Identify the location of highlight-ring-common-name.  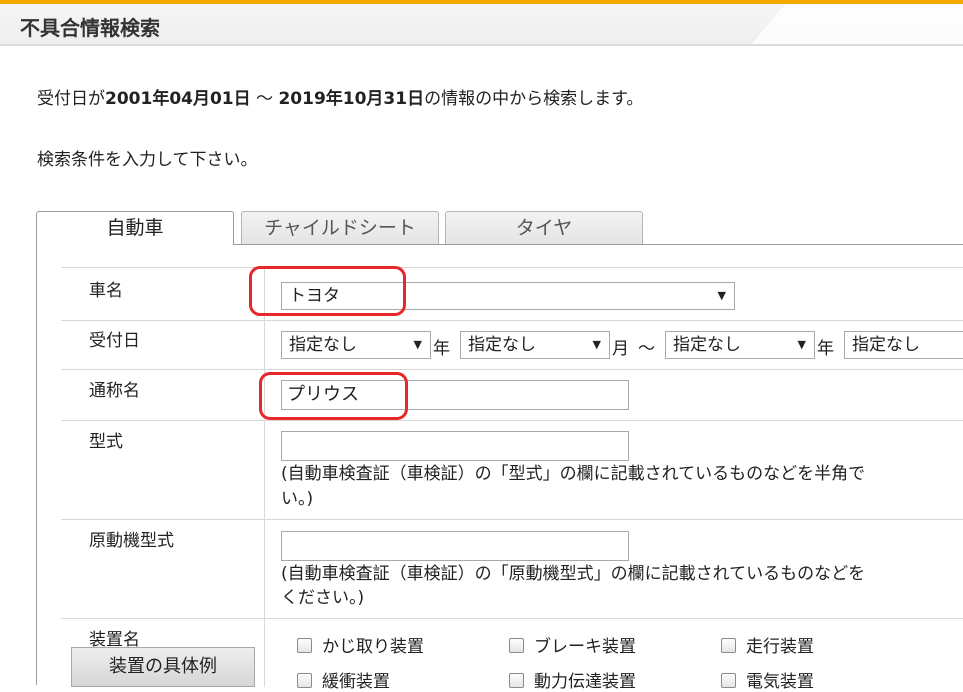
(333, 396).